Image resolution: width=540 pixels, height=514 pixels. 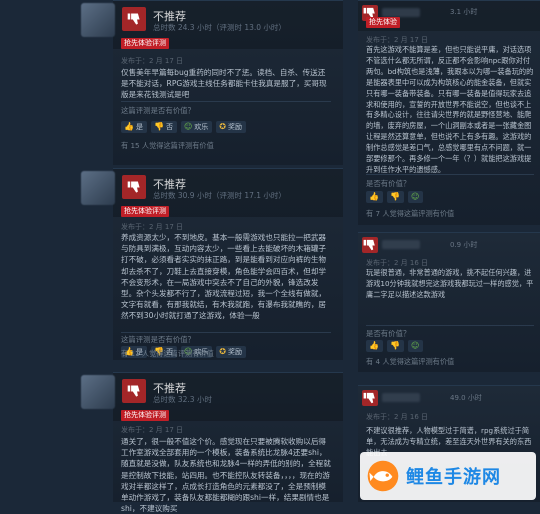 I want to click on vote-no-button: 👎 否, so click(x=163, y=127).